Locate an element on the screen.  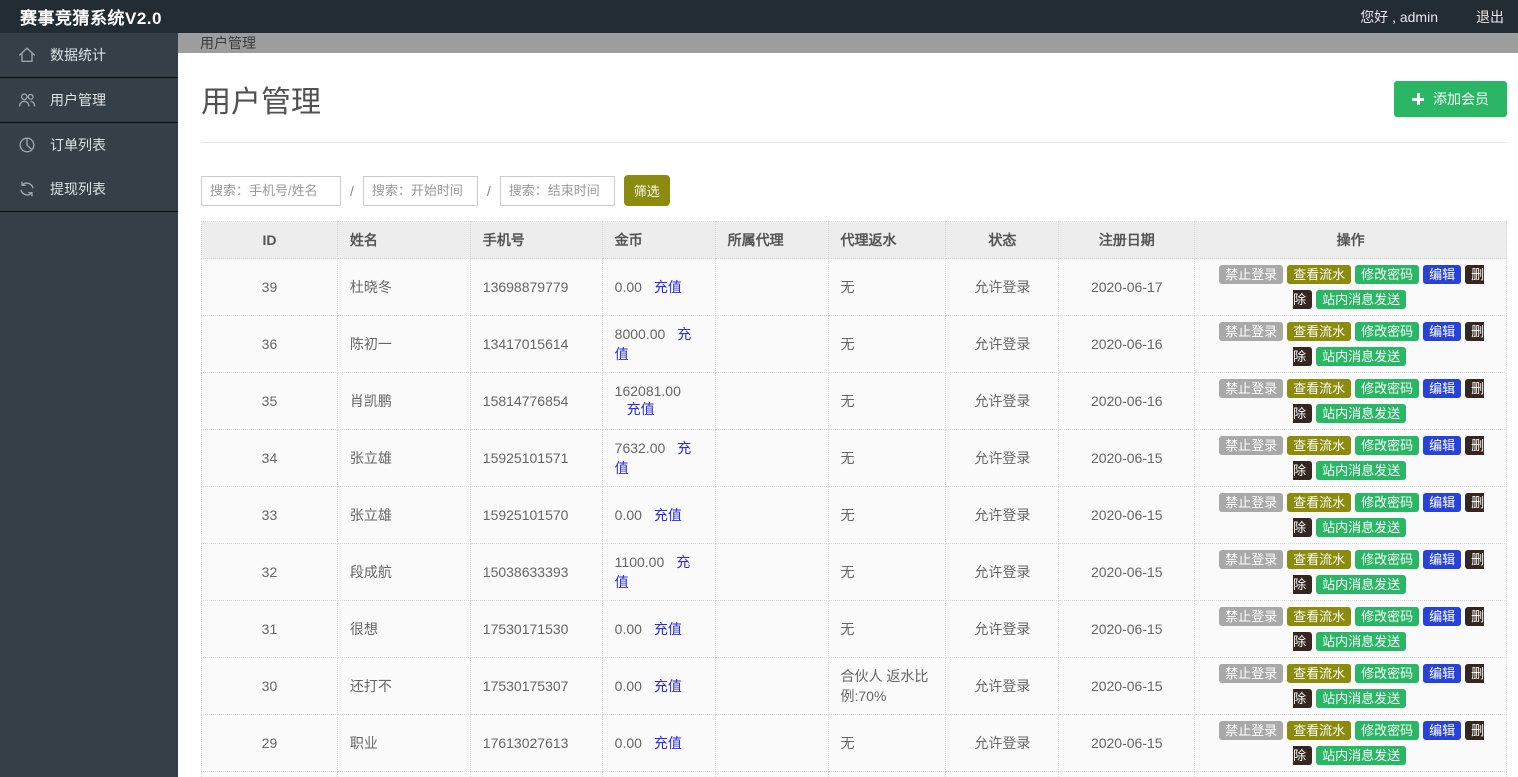
plus-icon is located at coordinates (1418, 99).